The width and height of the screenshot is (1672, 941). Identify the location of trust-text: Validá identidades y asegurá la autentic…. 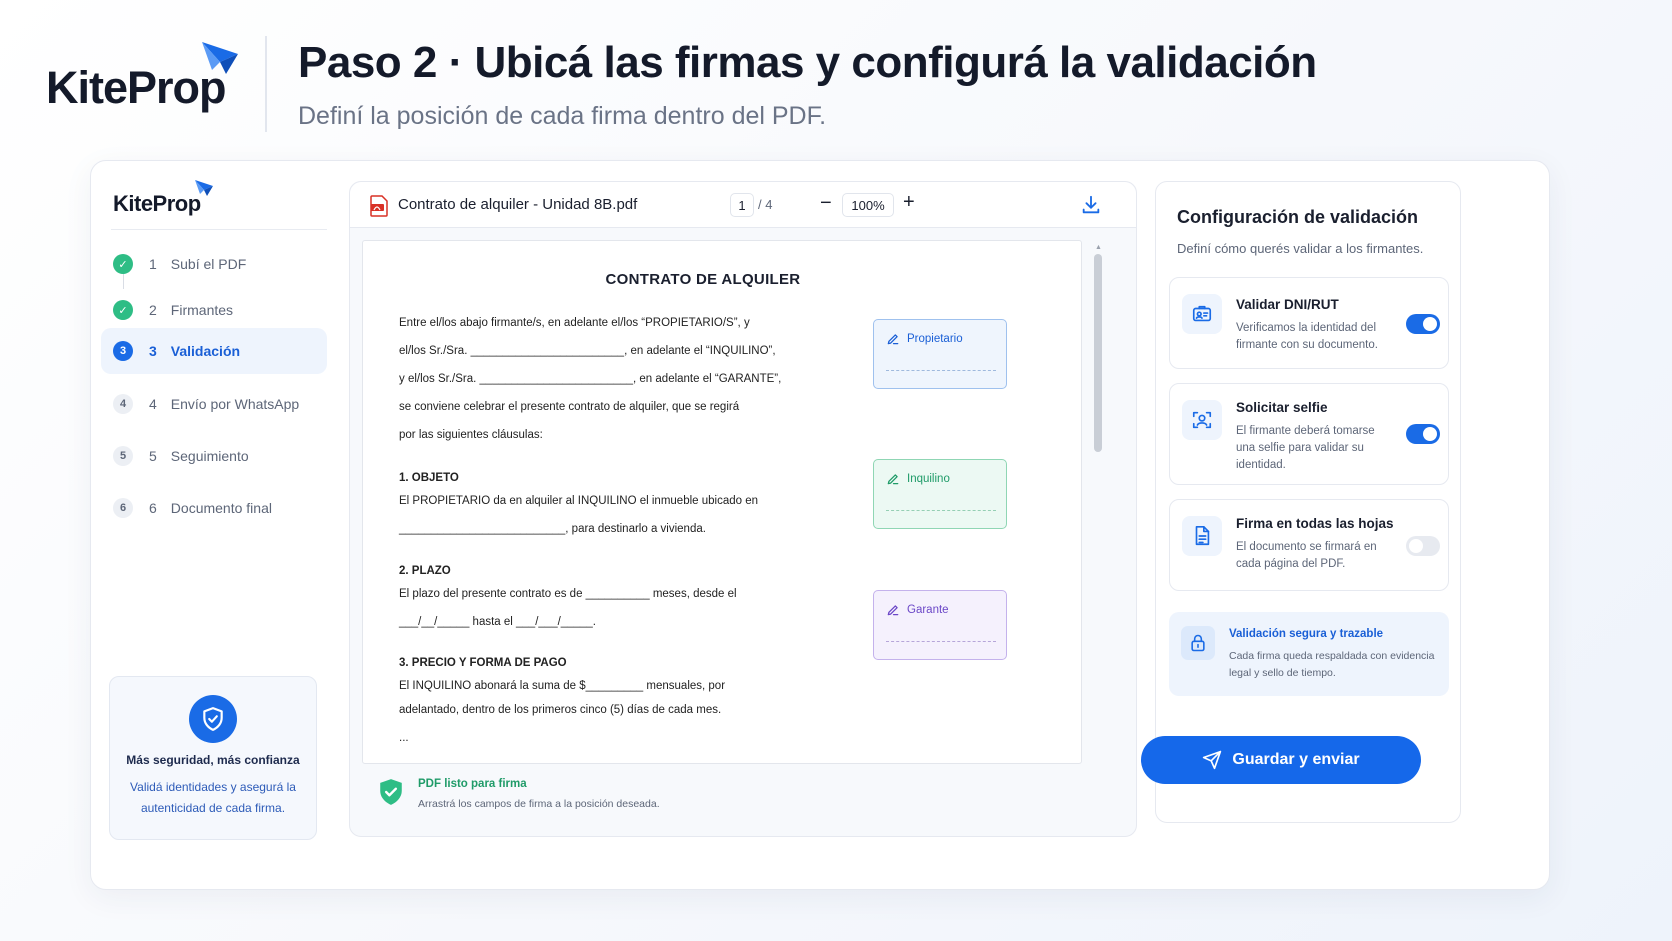
(213, 797).